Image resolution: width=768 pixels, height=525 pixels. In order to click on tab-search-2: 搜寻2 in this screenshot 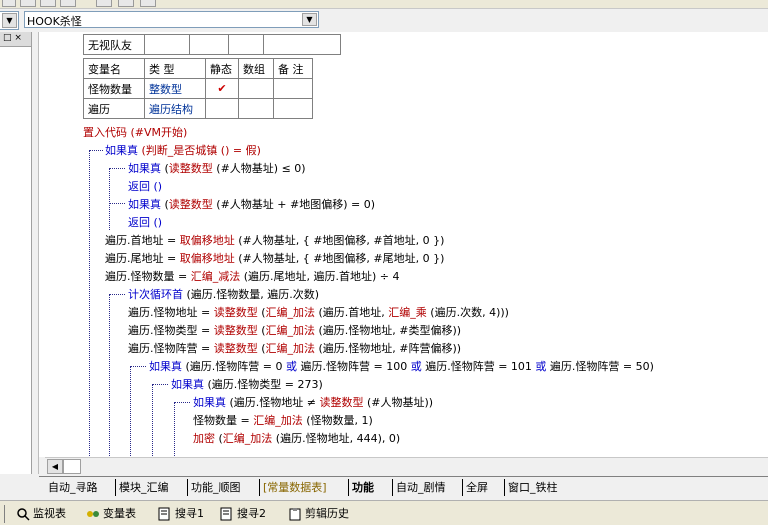, I will do `click(243, 514)`.